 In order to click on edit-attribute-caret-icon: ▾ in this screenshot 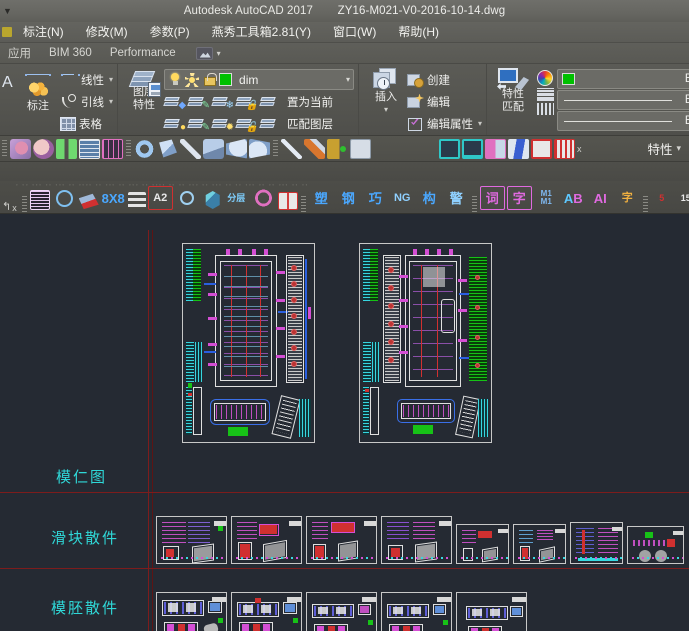, I will do `click(480, 123)`.